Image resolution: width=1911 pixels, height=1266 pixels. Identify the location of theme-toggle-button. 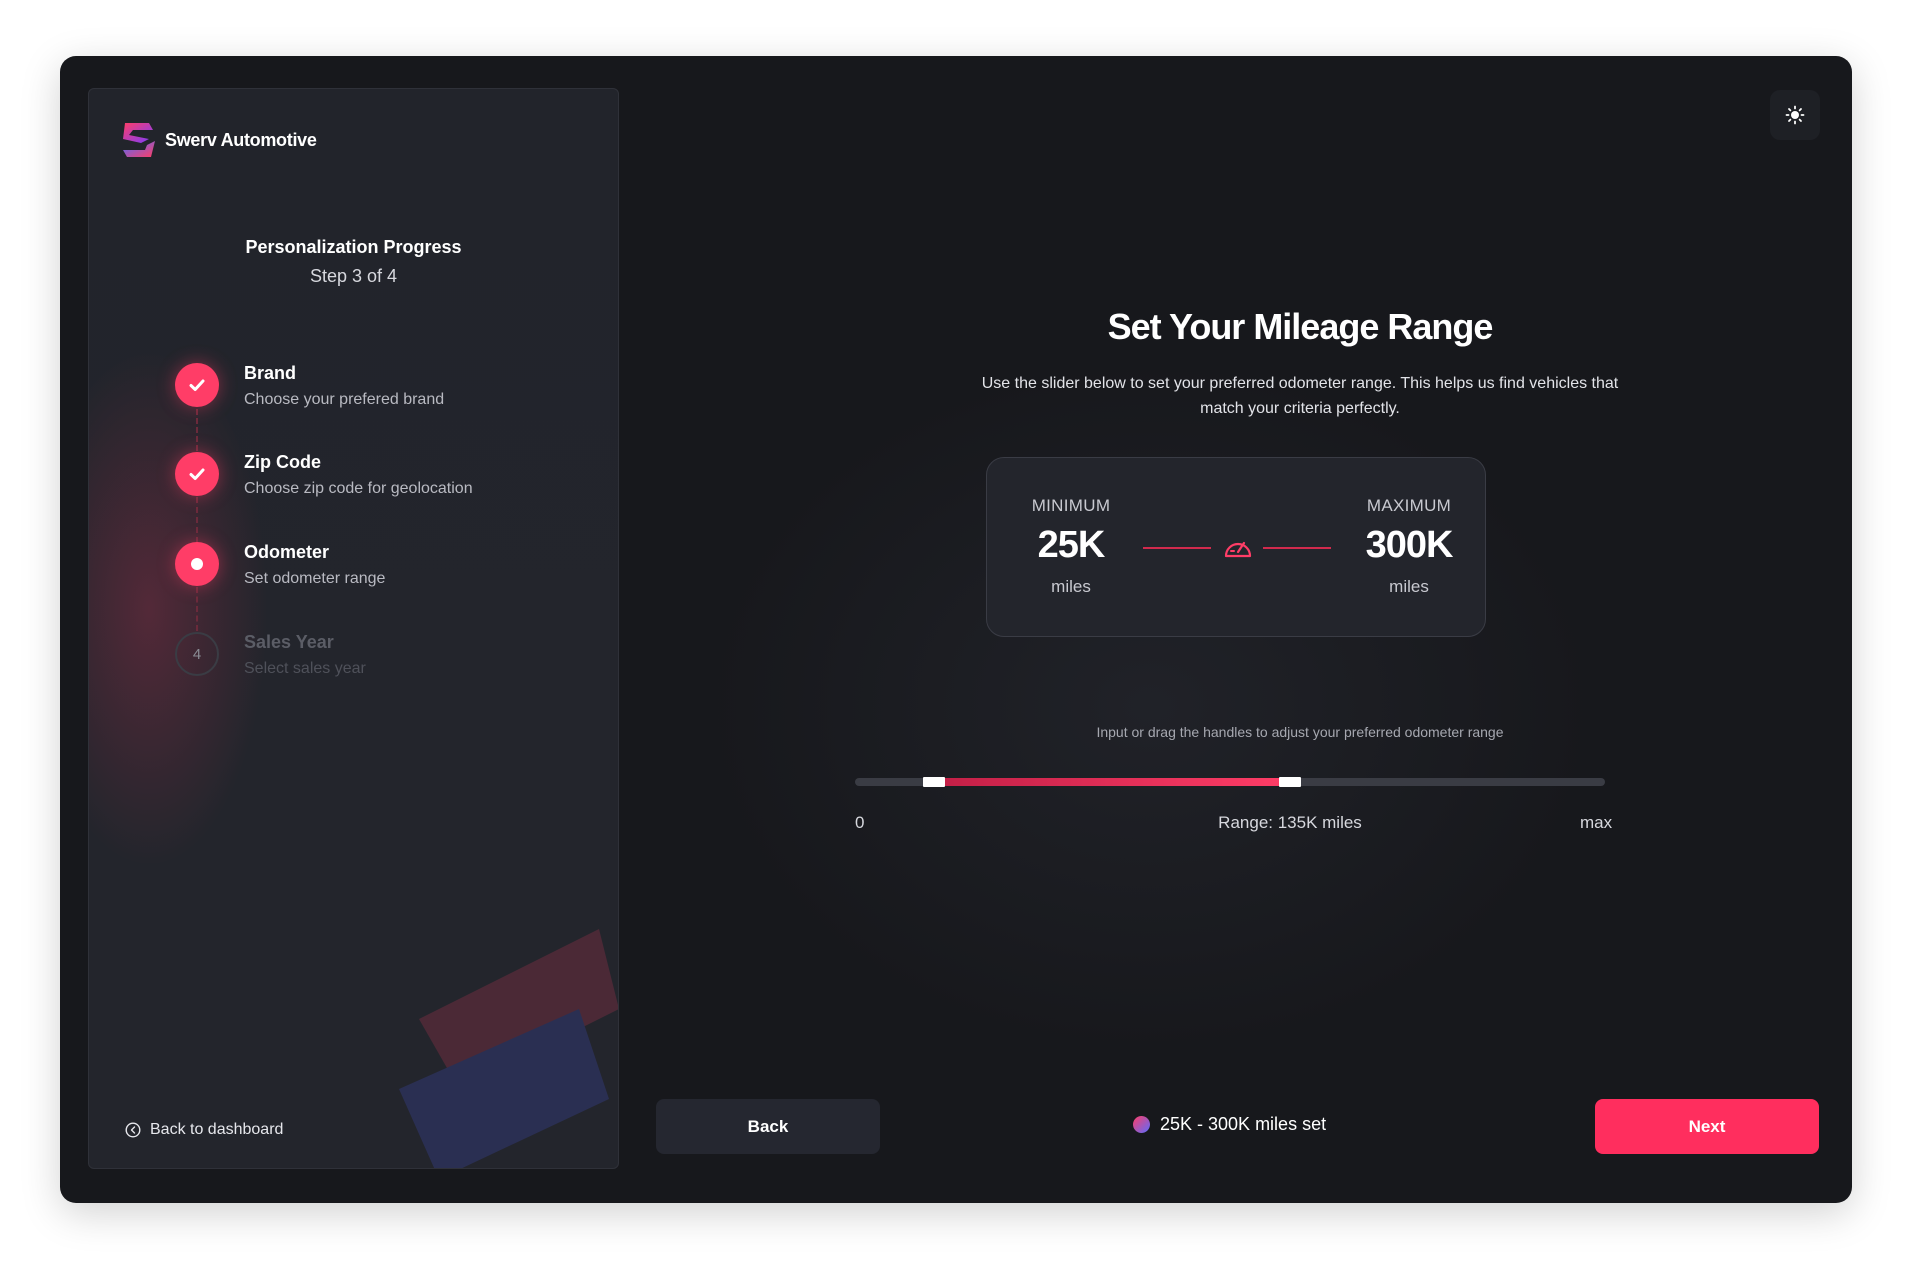
(1795, 115).